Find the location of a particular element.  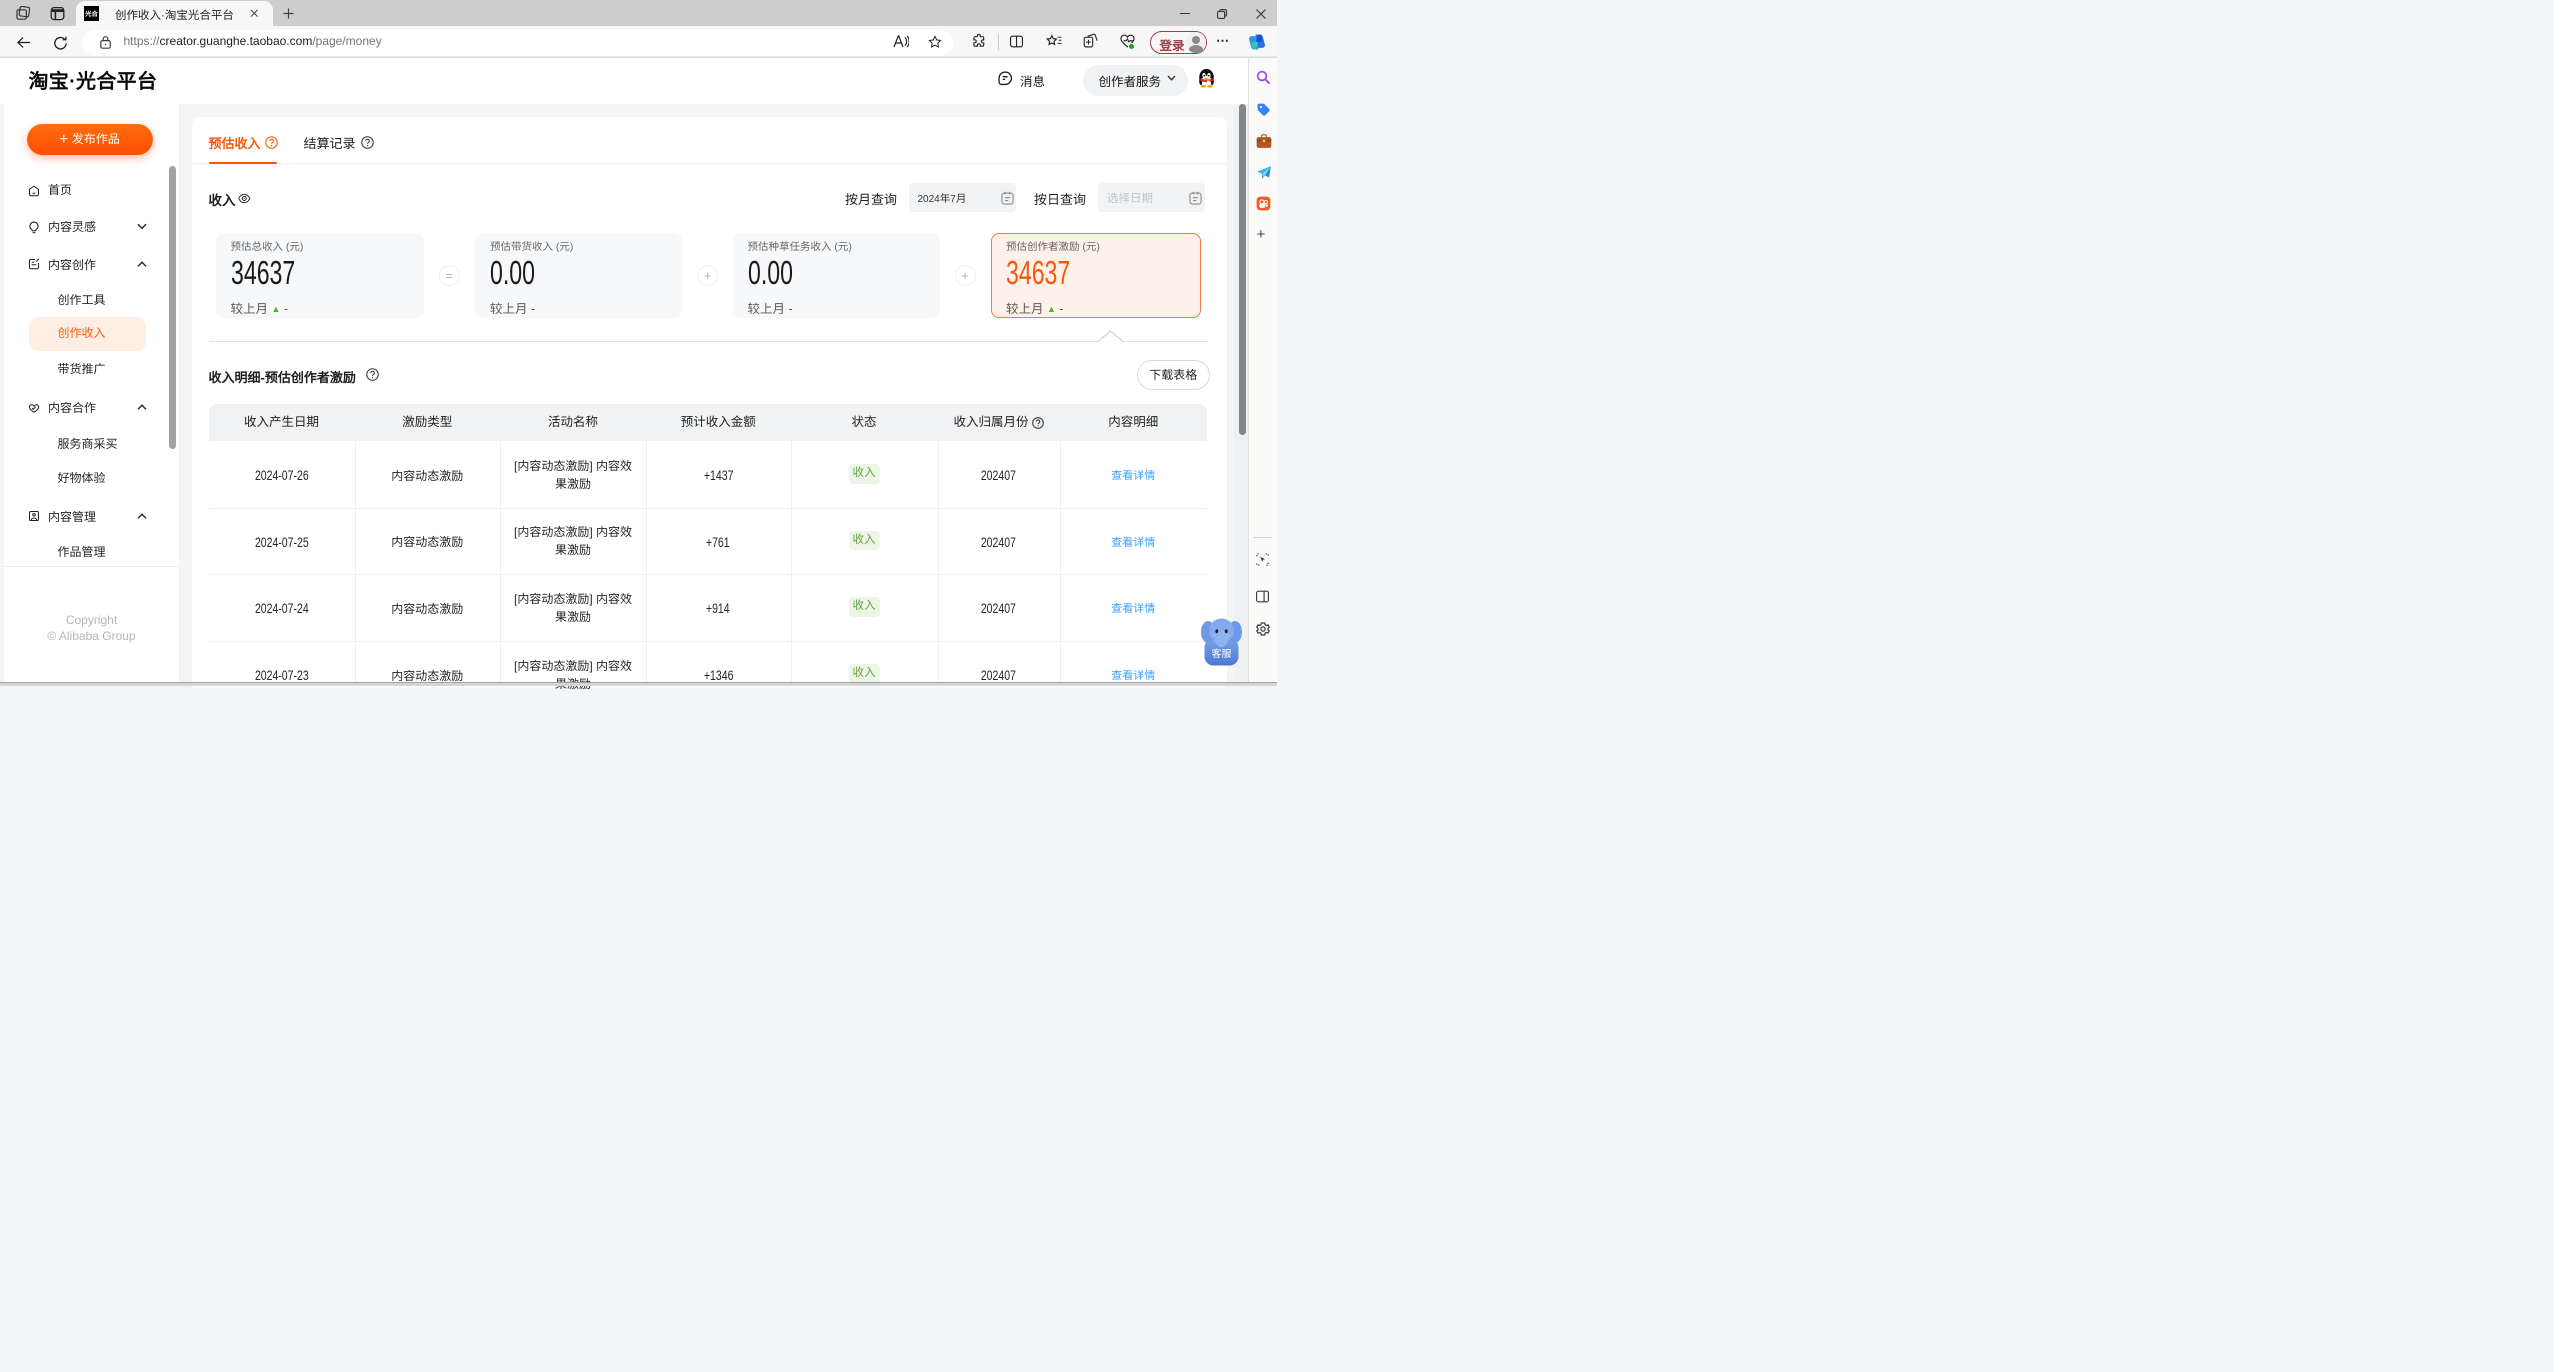

svg-text: 客服 is located at coordinates (1222, 652).